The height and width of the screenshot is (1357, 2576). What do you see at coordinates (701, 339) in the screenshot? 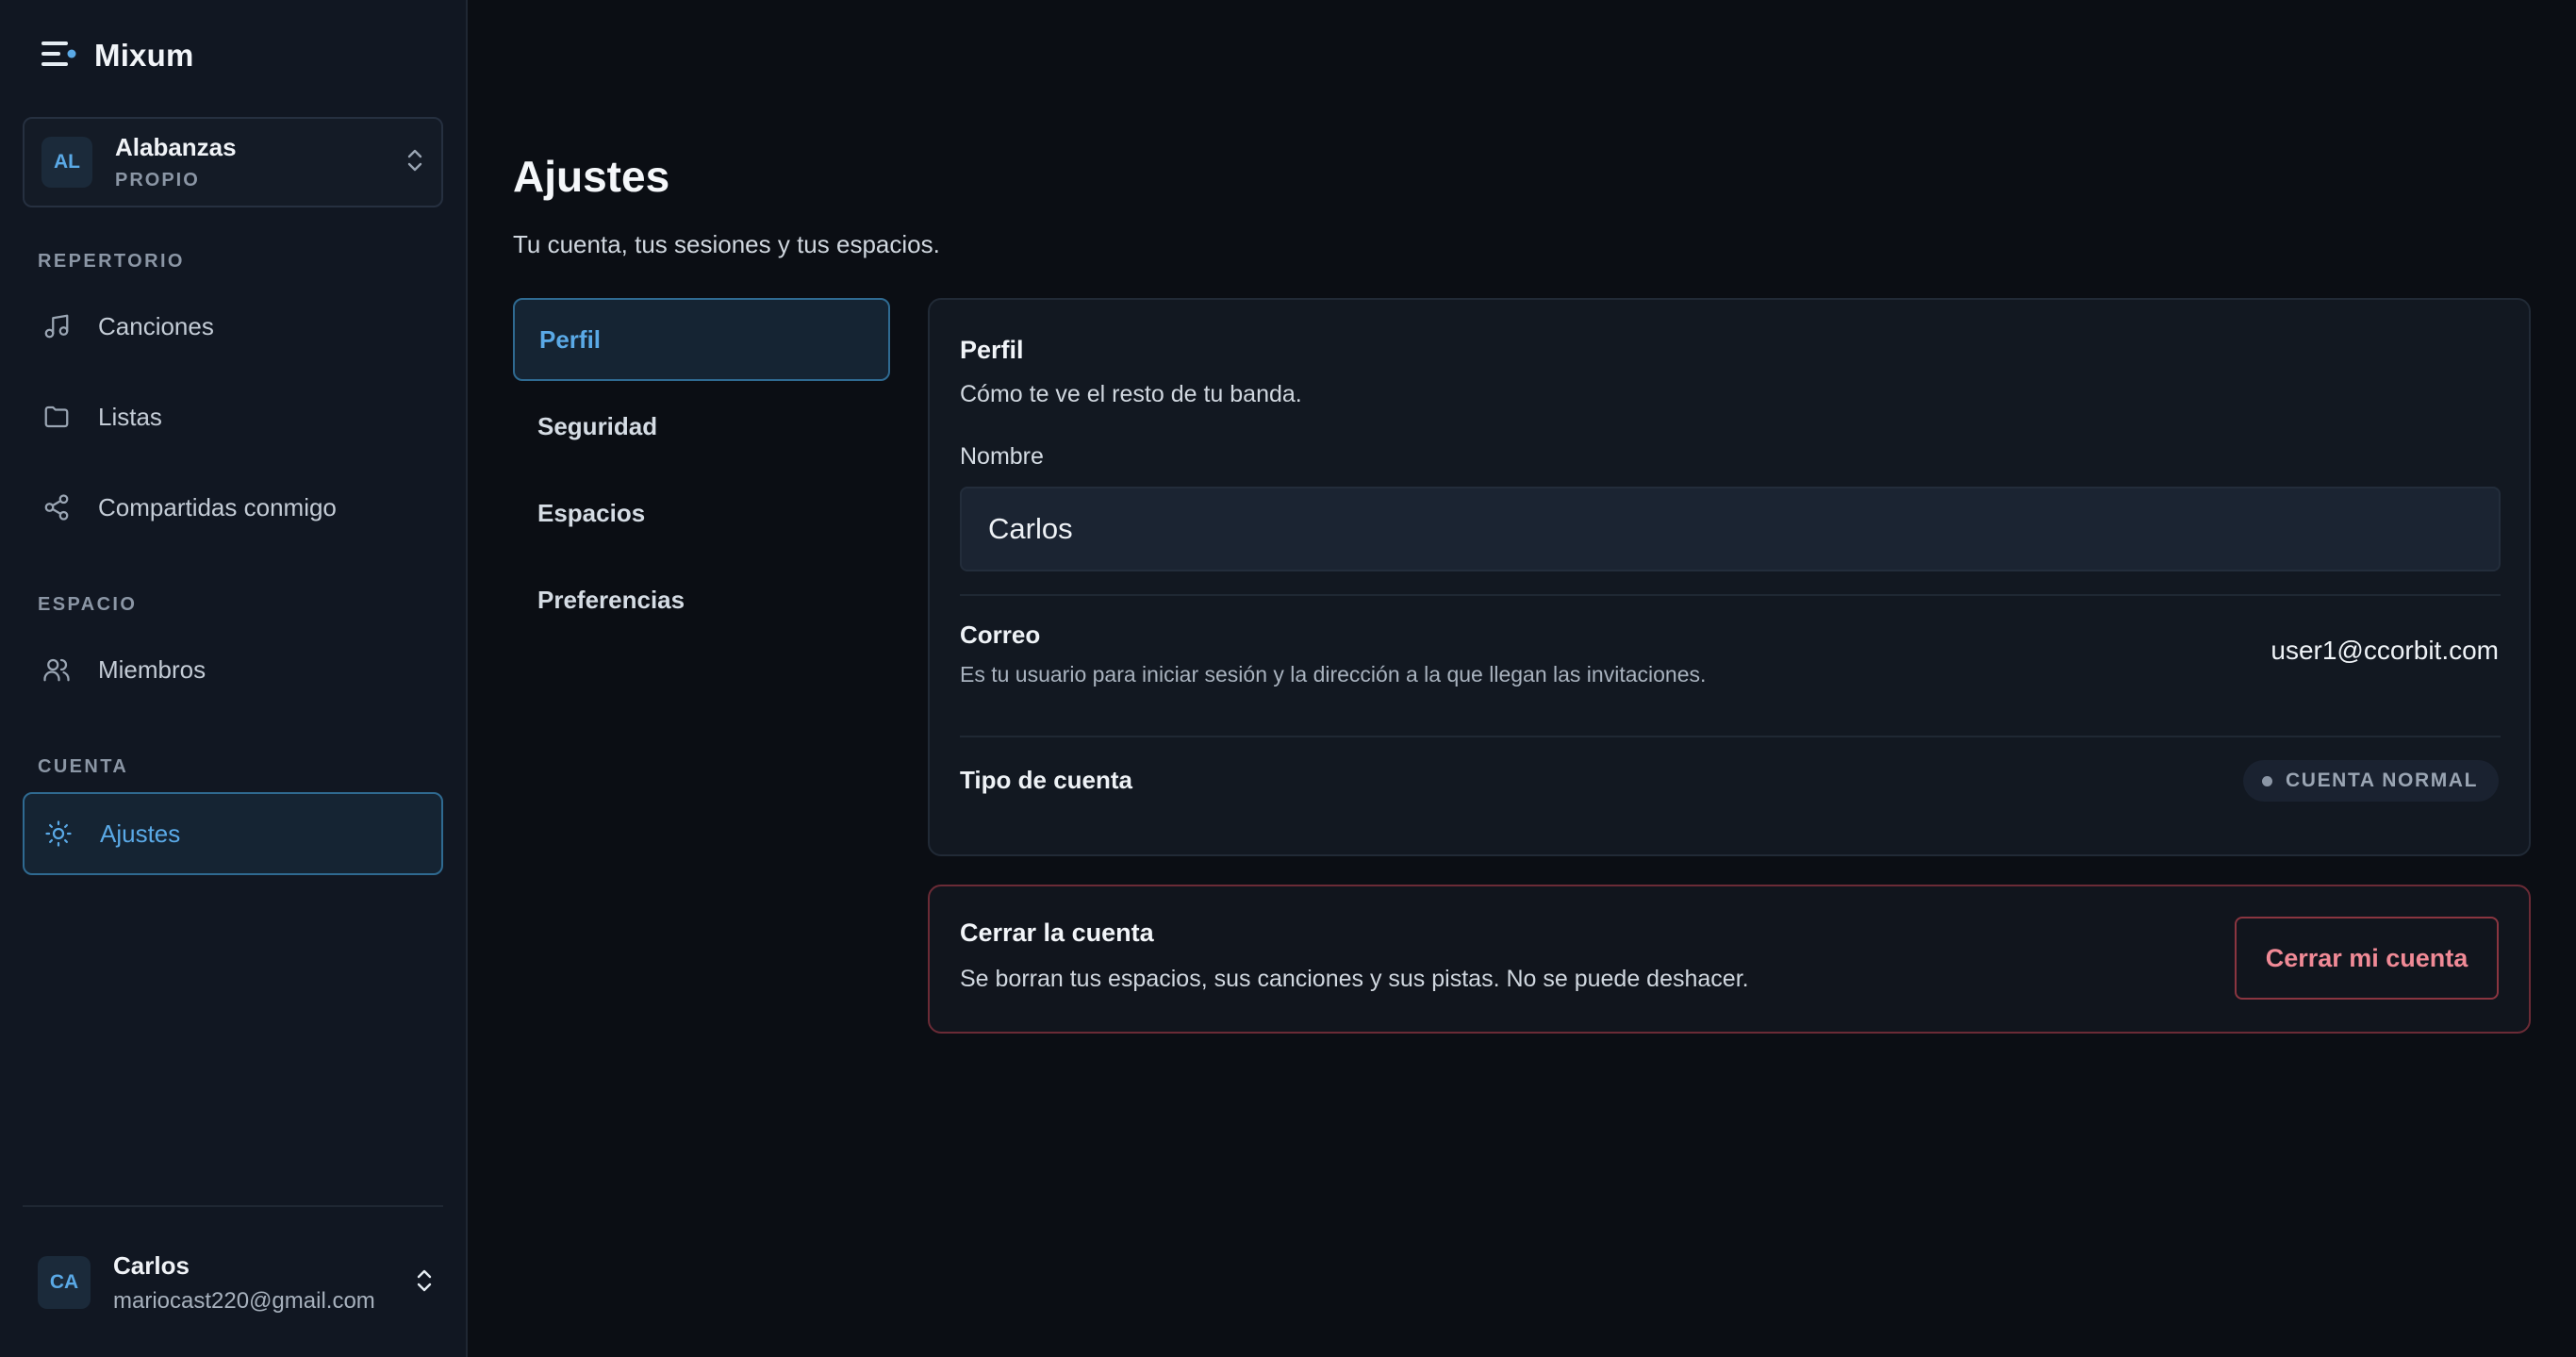
I see `tab-perfil: Perfil` at bounding box center [701, 339].